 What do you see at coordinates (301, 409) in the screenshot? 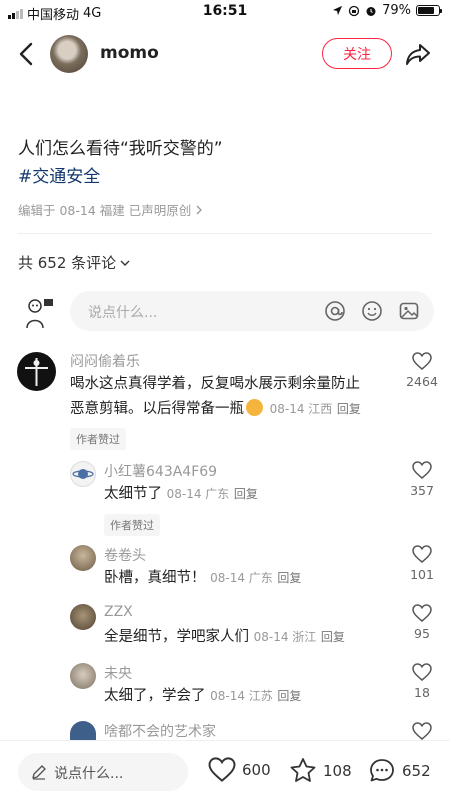
I see `comment-meta: 08-14 江西` at bounding box center [301, 409].